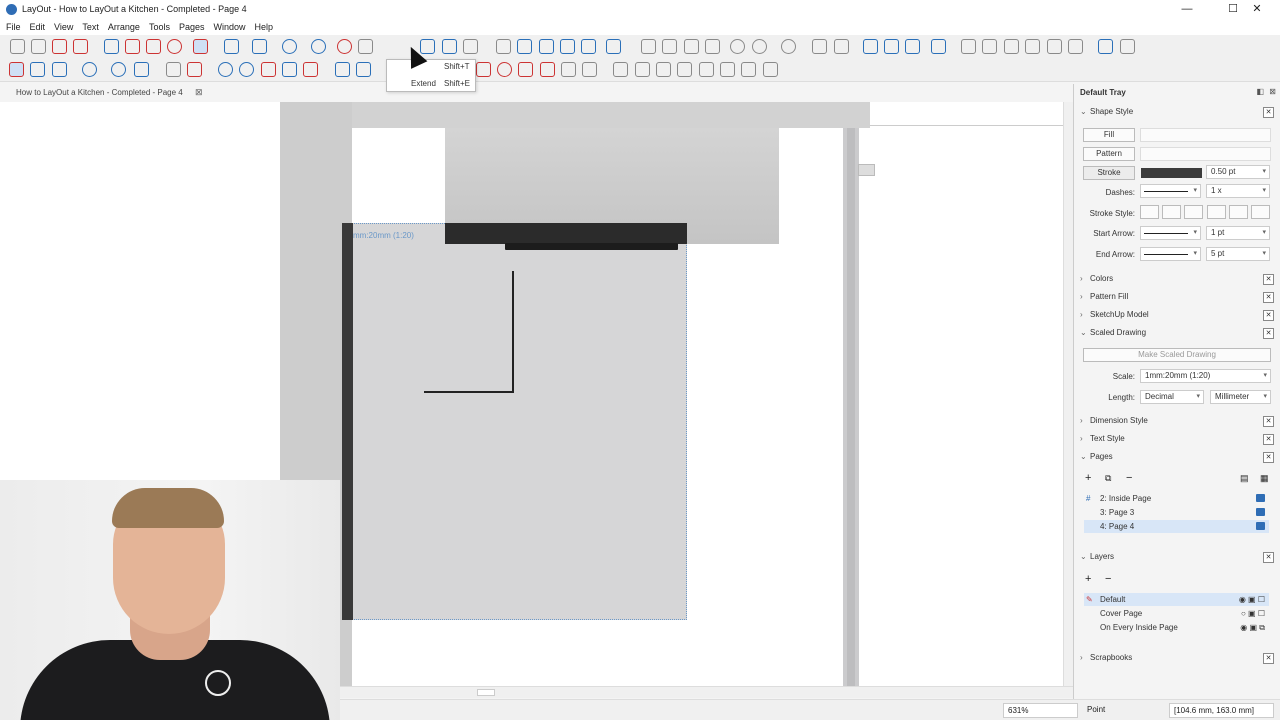 This screenshot has width=1280, height=720. What do you see at coordinates (229, 27) in the screenshot?
I see `menu-window: Window` at bounding box center [229, 27].